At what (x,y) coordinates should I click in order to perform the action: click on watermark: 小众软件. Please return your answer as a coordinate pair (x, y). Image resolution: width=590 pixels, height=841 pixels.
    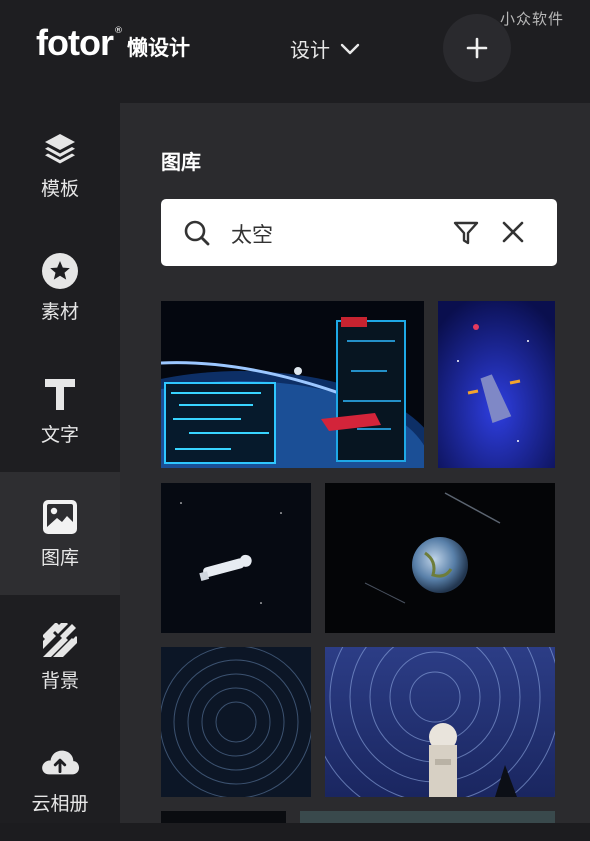
    Looking at the image, I should click on (532, 19).